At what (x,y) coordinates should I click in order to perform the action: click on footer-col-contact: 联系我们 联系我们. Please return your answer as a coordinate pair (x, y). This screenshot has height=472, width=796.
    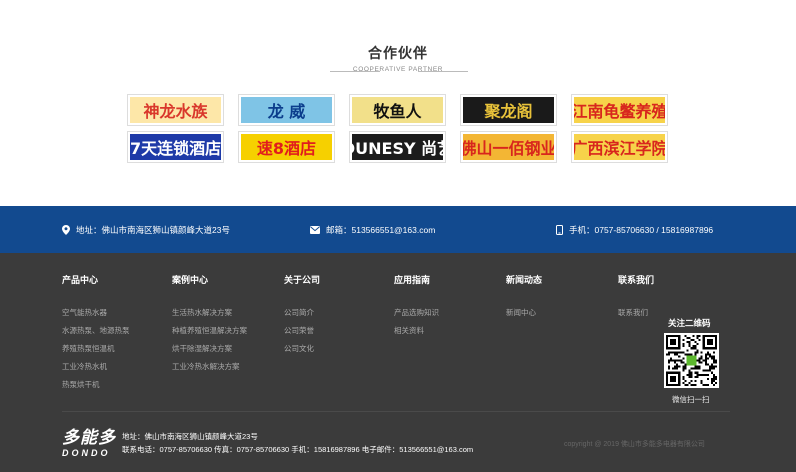
    Looking at the image, I should click on (636, 297).